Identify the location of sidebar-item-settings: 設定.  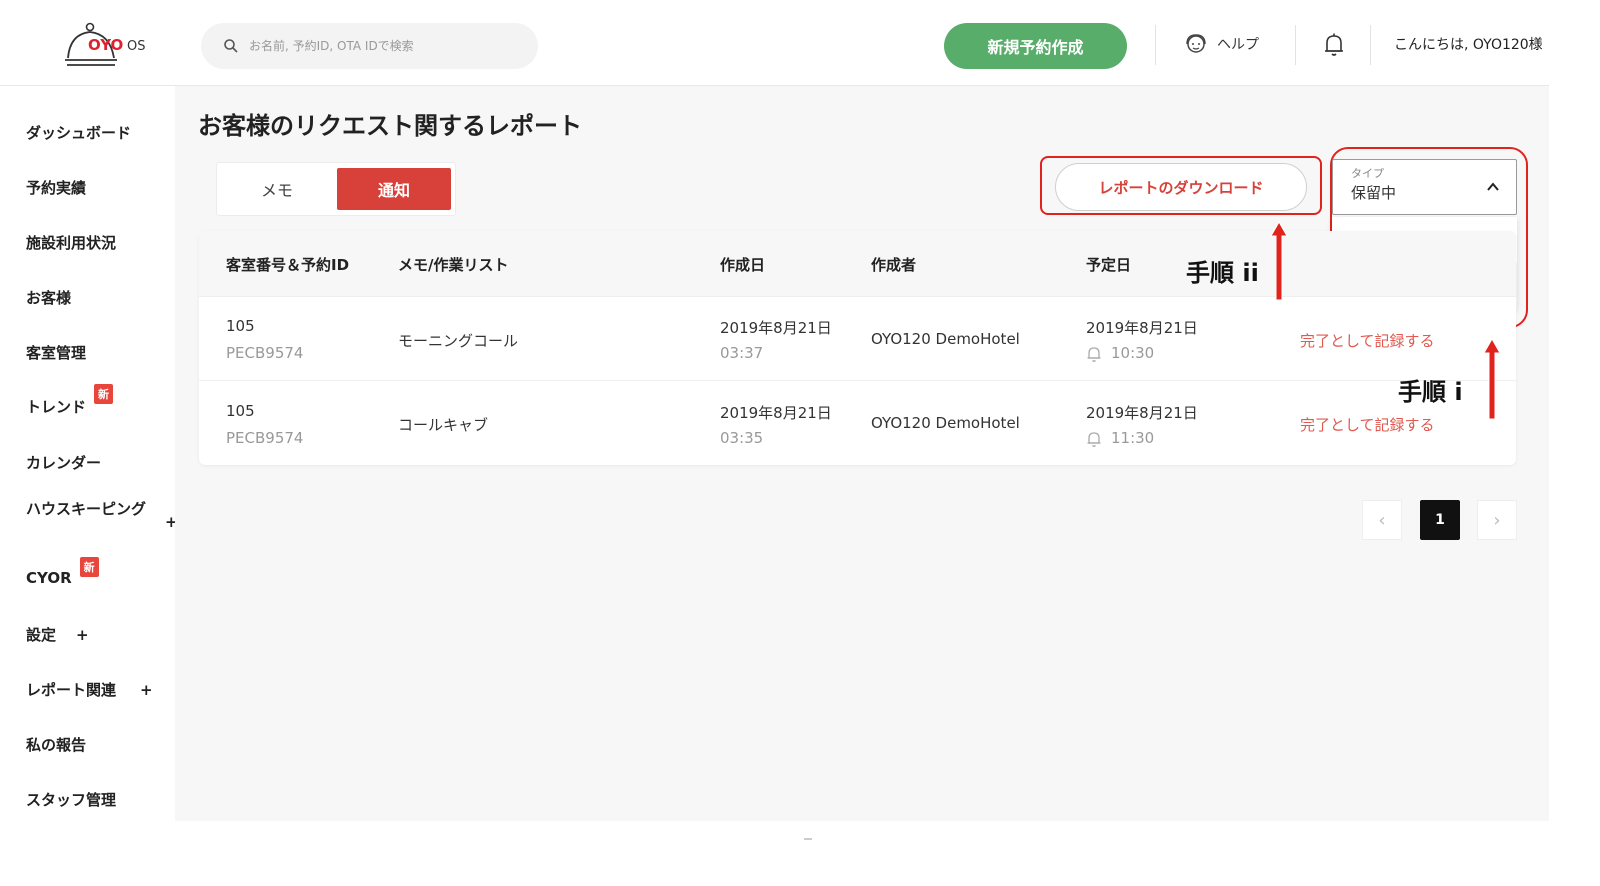
(41, 634).